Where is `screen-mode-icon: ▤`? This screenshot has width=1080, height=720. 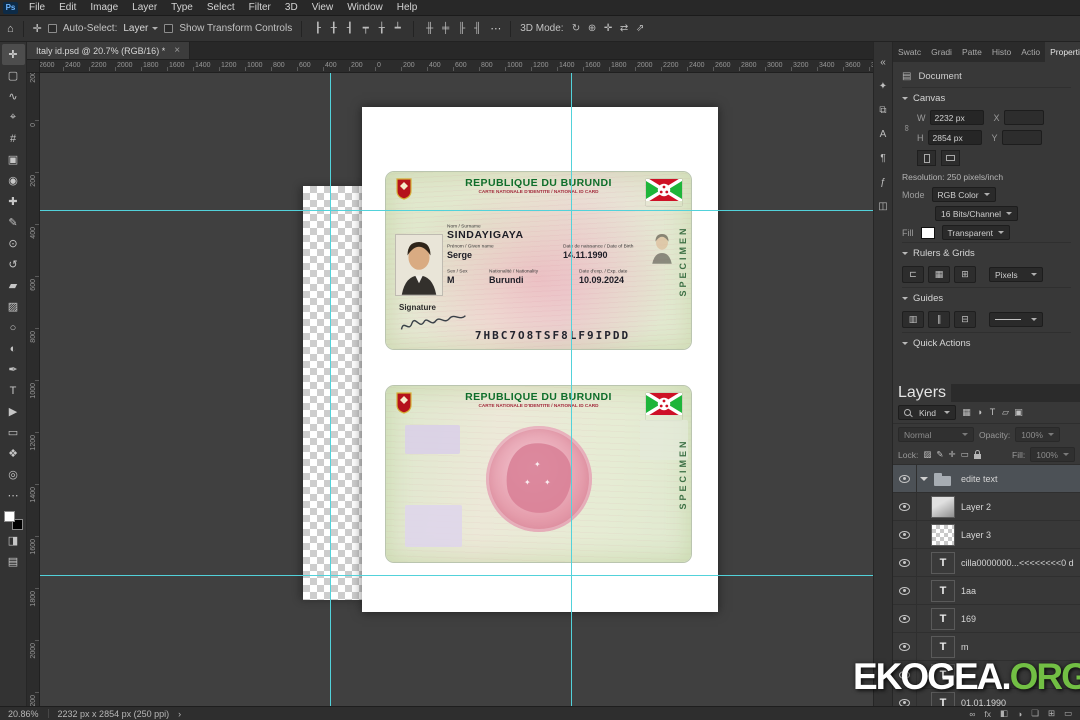 screen-mode-icon: ▤ is located at coordinates (13, 561).